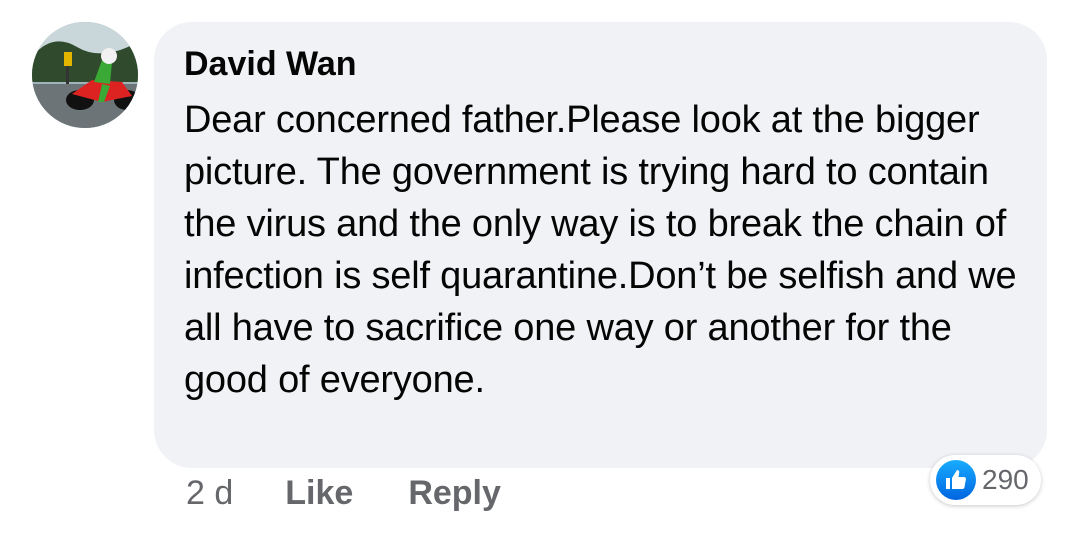 Image resolution: width=1066 pixels, height=543 pixels. I want to click on like-button: Like, so click(319, 493).